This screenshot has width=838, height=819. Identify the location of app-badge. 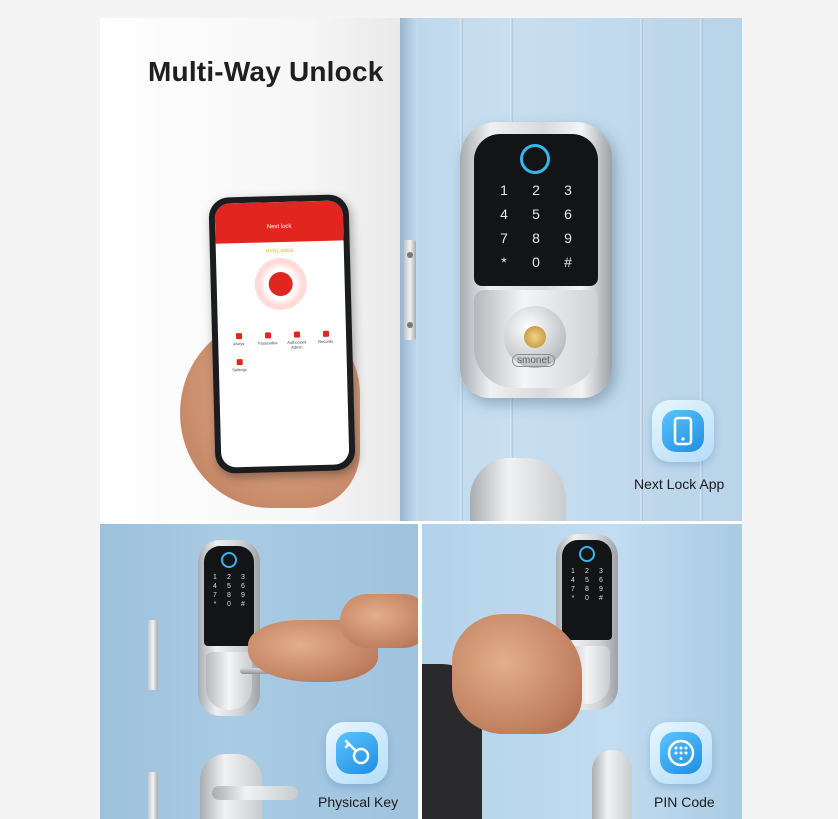
(683, 431).